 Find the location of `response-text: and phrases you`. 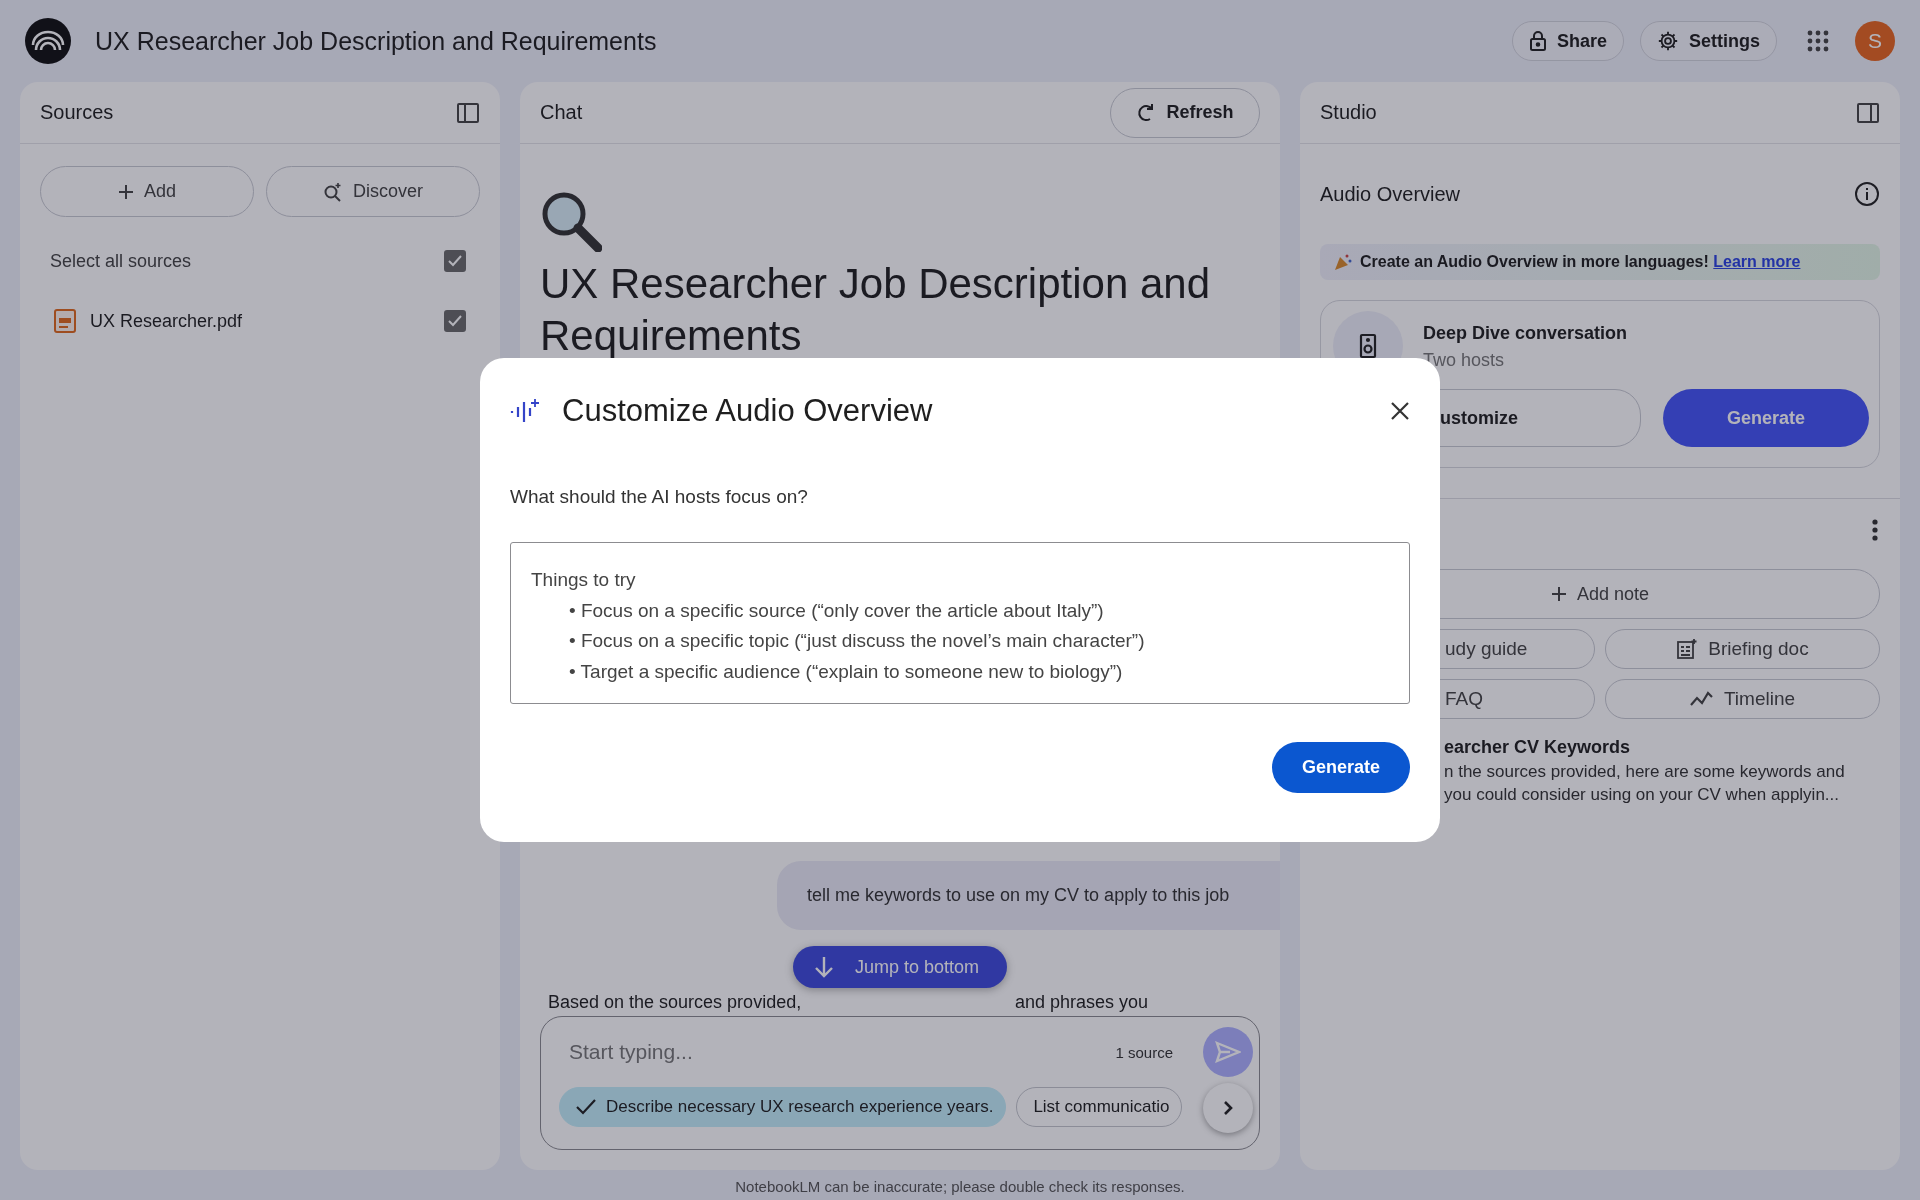

response-text: and phrases you is located at coordinates (1081, 1003).